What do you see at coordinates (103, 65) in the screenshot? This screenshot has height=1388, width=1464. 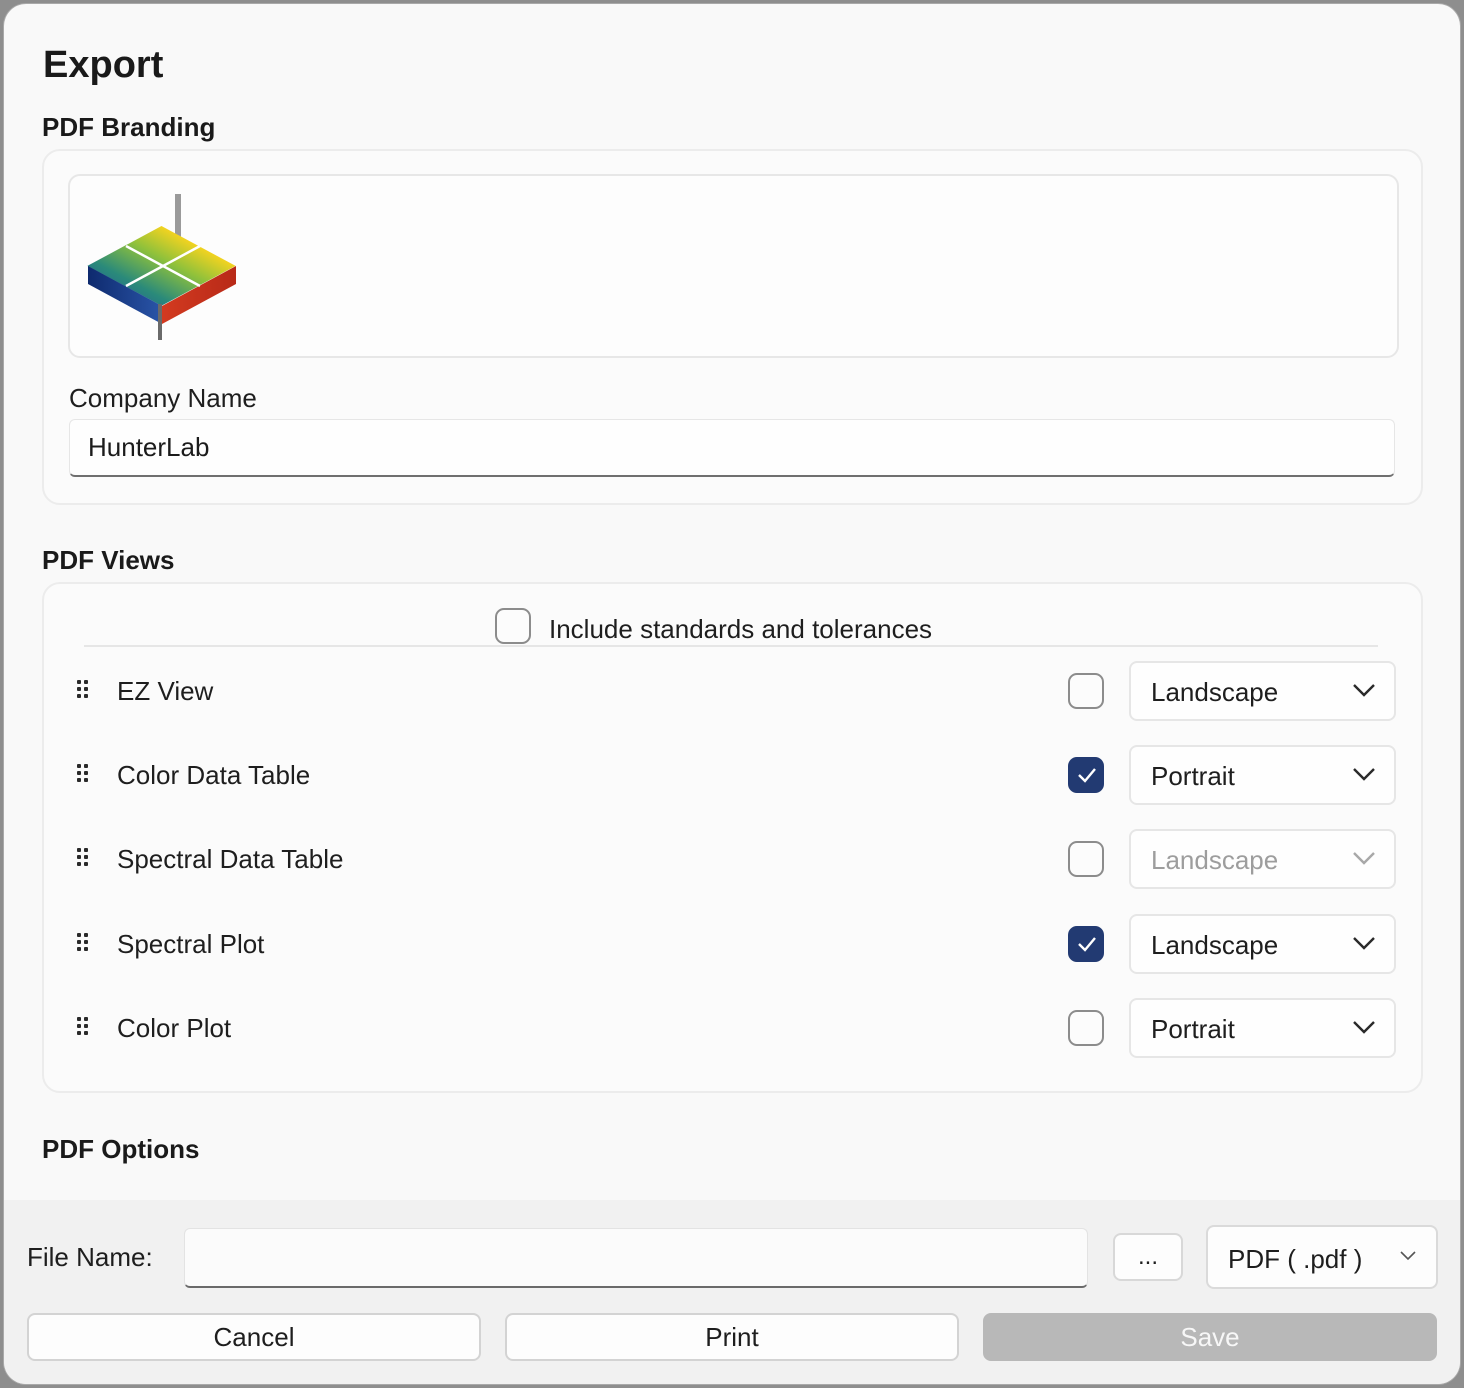 I see `dialog-title: Export` at bounding box center [103, 65].